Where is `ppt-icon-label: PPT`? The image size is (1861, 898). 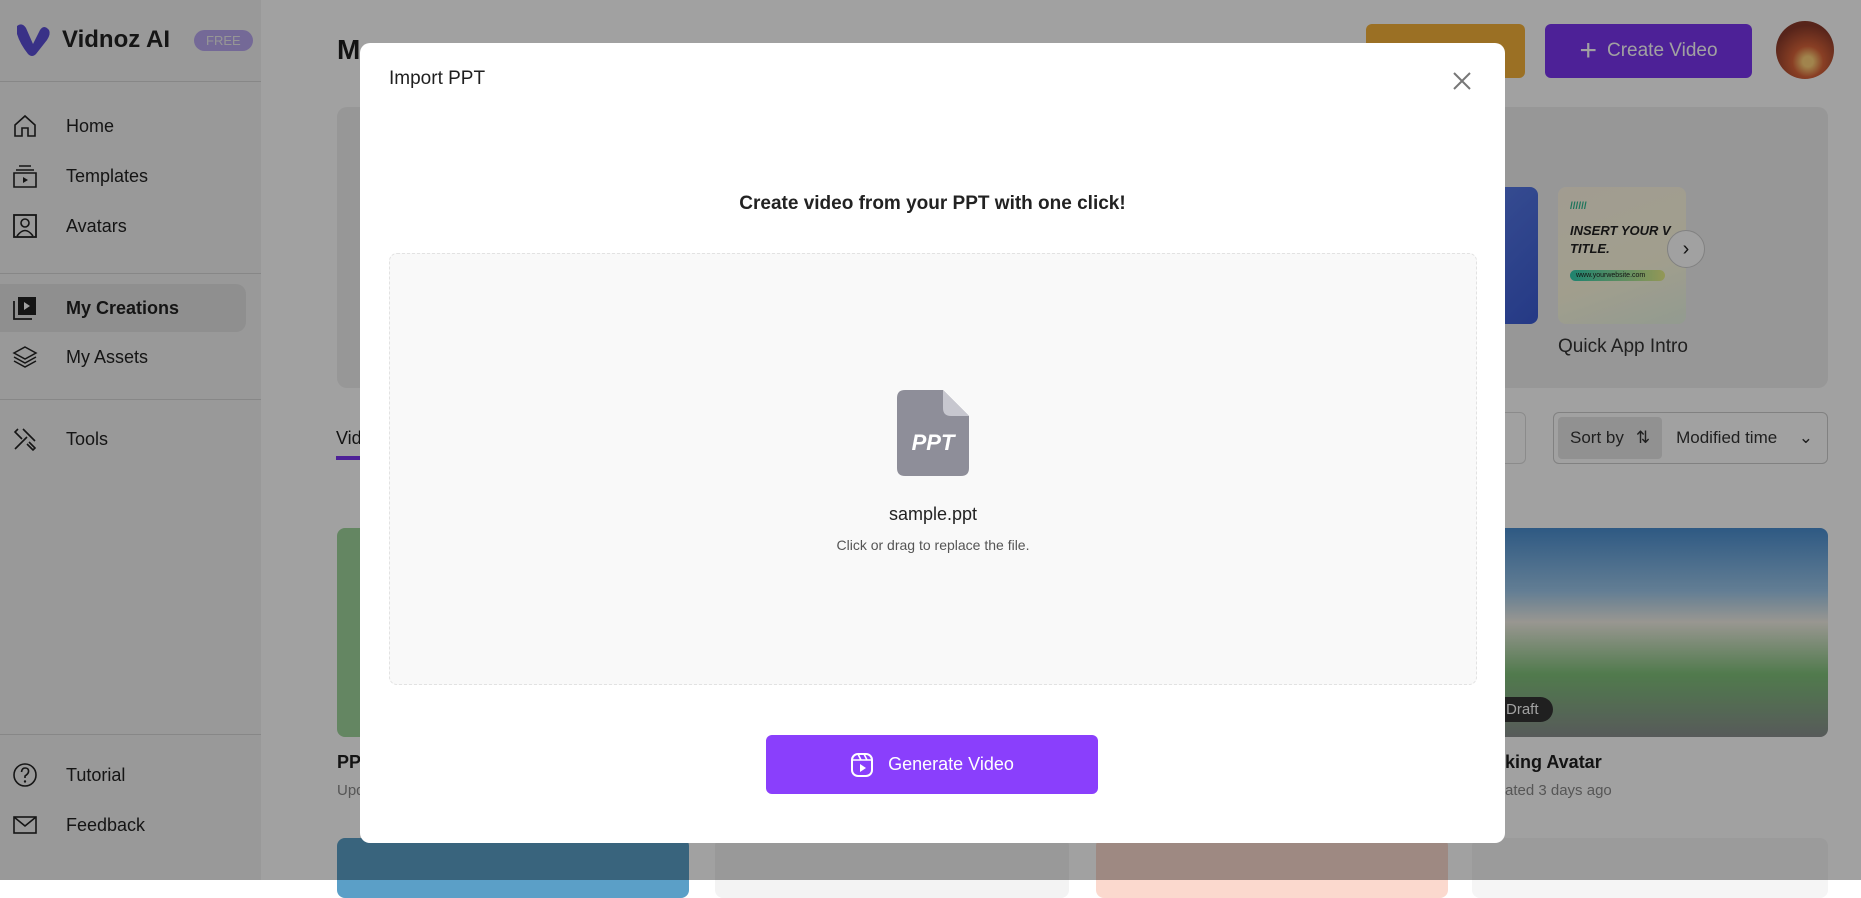
ppt-icon-label: PPT is located at coordinates (934, 442).